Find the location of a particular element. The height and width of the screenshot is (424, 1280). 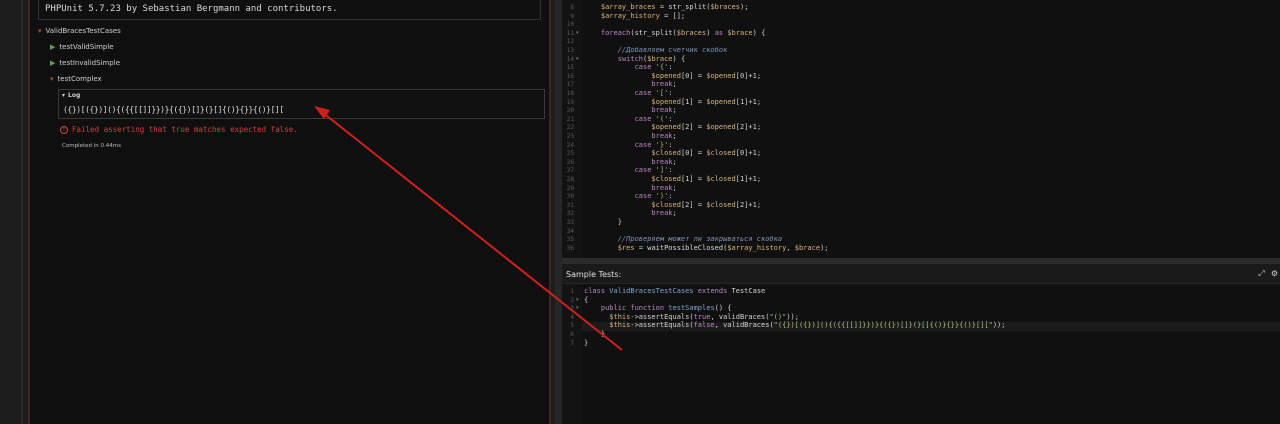

code-token: //Проверяем может ли закрываться скобка is located at coordinates (683, 239).